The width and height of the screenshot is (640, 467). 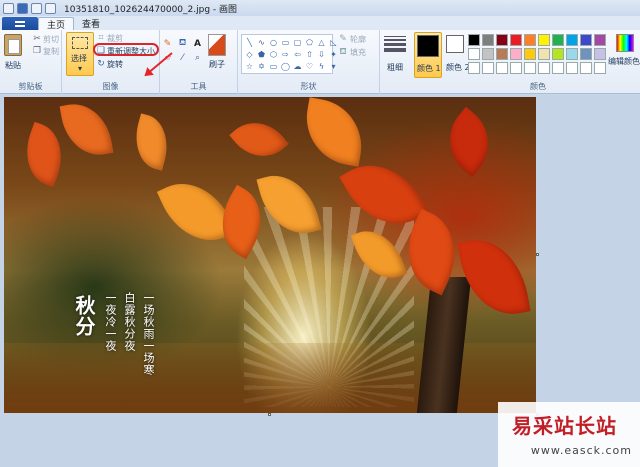 I want to click on color-picker-icon: ⁄, so click(x=182, y=57).